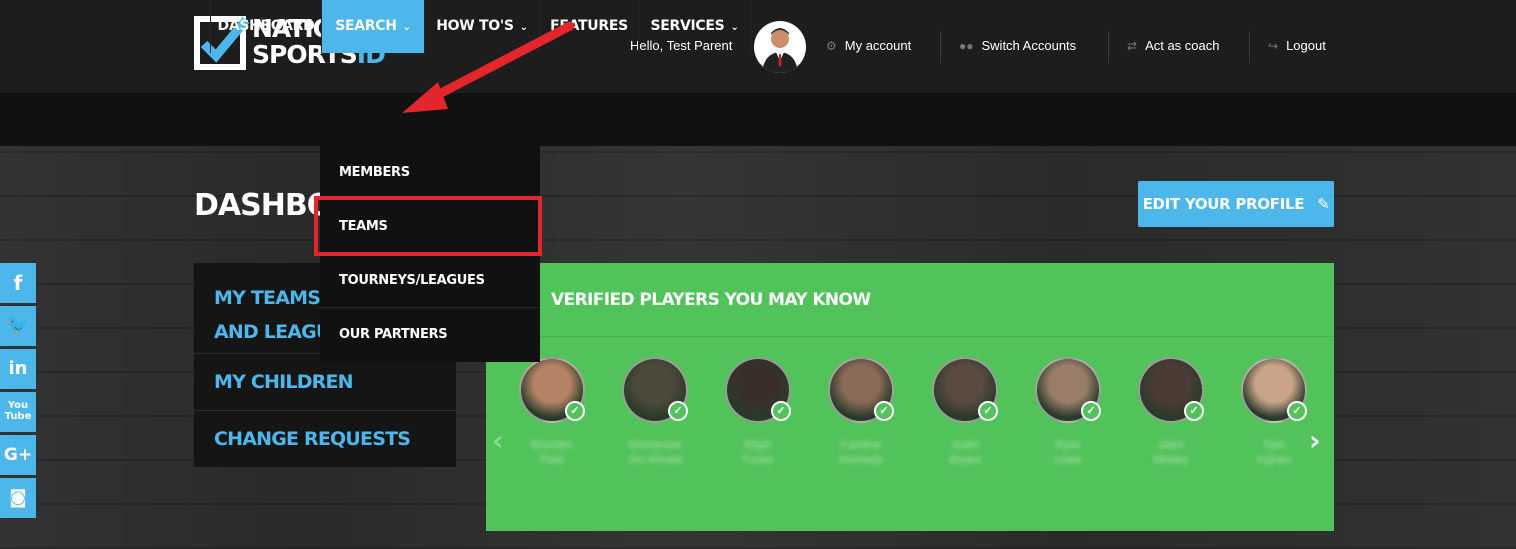  I want to click on user-avatar, so click(780, 47).